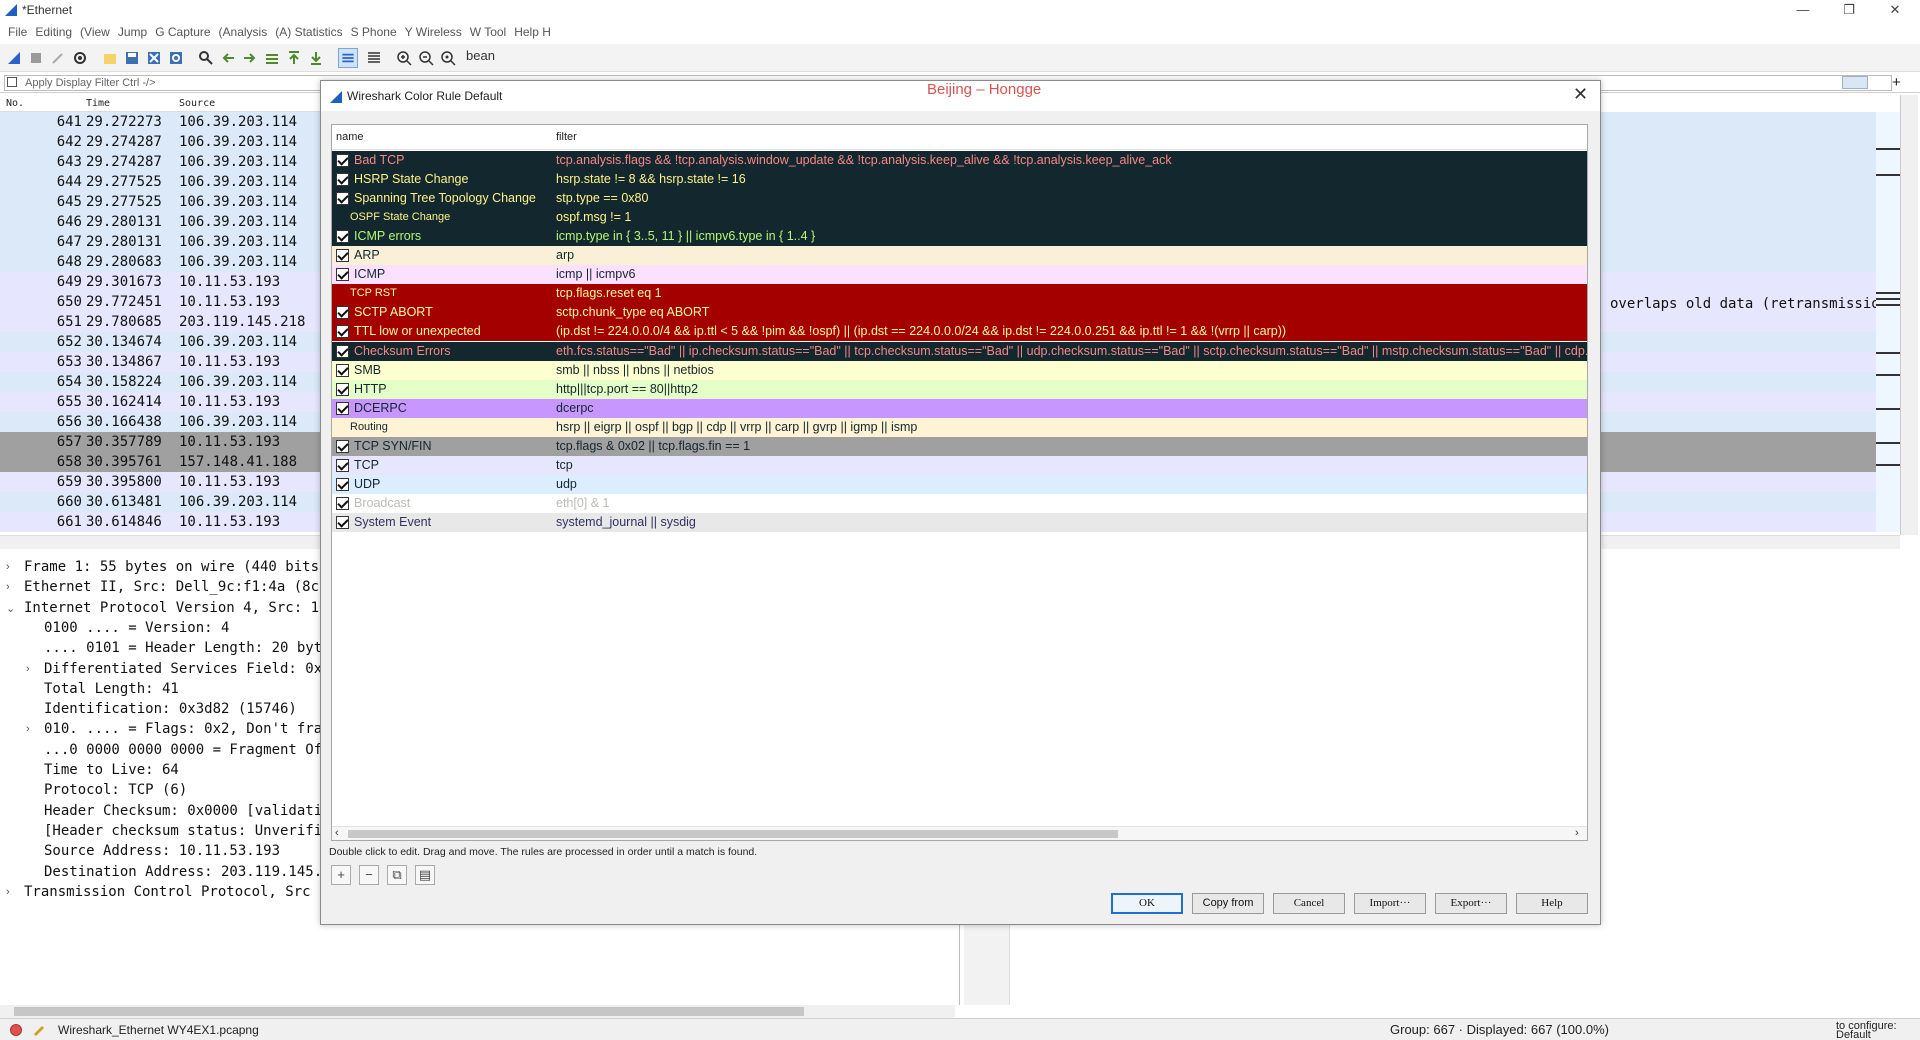 Image resolution: width=1920 pixels, height=1040 pixels. What do you see at coordinates (80, 58) in the screenshot?
I see `capture-options-icon` at bounding box center [80, 58].